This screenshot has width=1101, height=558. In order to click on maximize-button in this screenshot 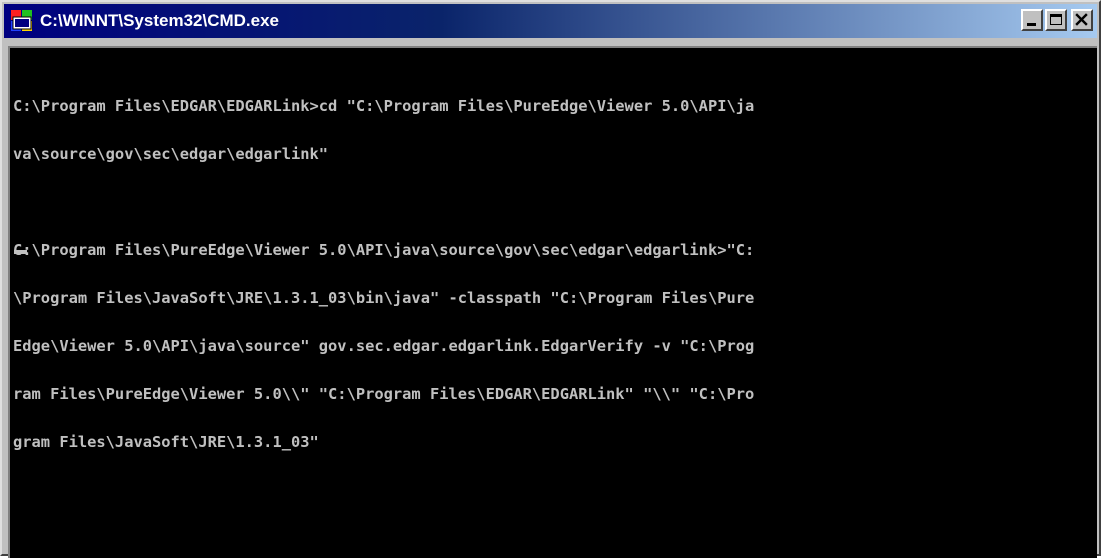, I will do `click(1056, 20)`.